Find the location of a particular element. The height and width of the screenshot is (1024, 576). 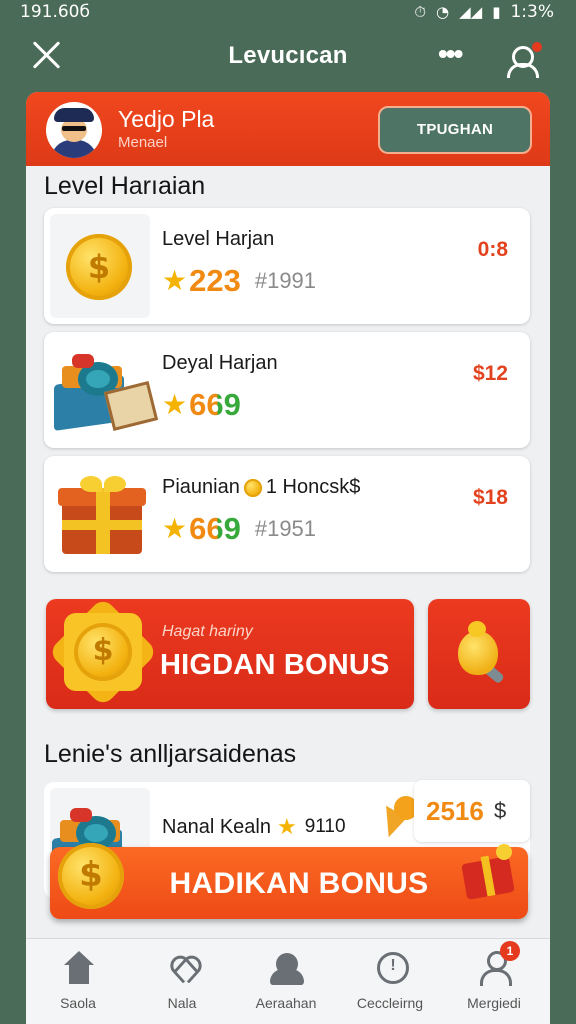

reward-card: Piaunian 1 Honcsk$ ★ 669 #1951 $18 is located at coordinates (287, 514).